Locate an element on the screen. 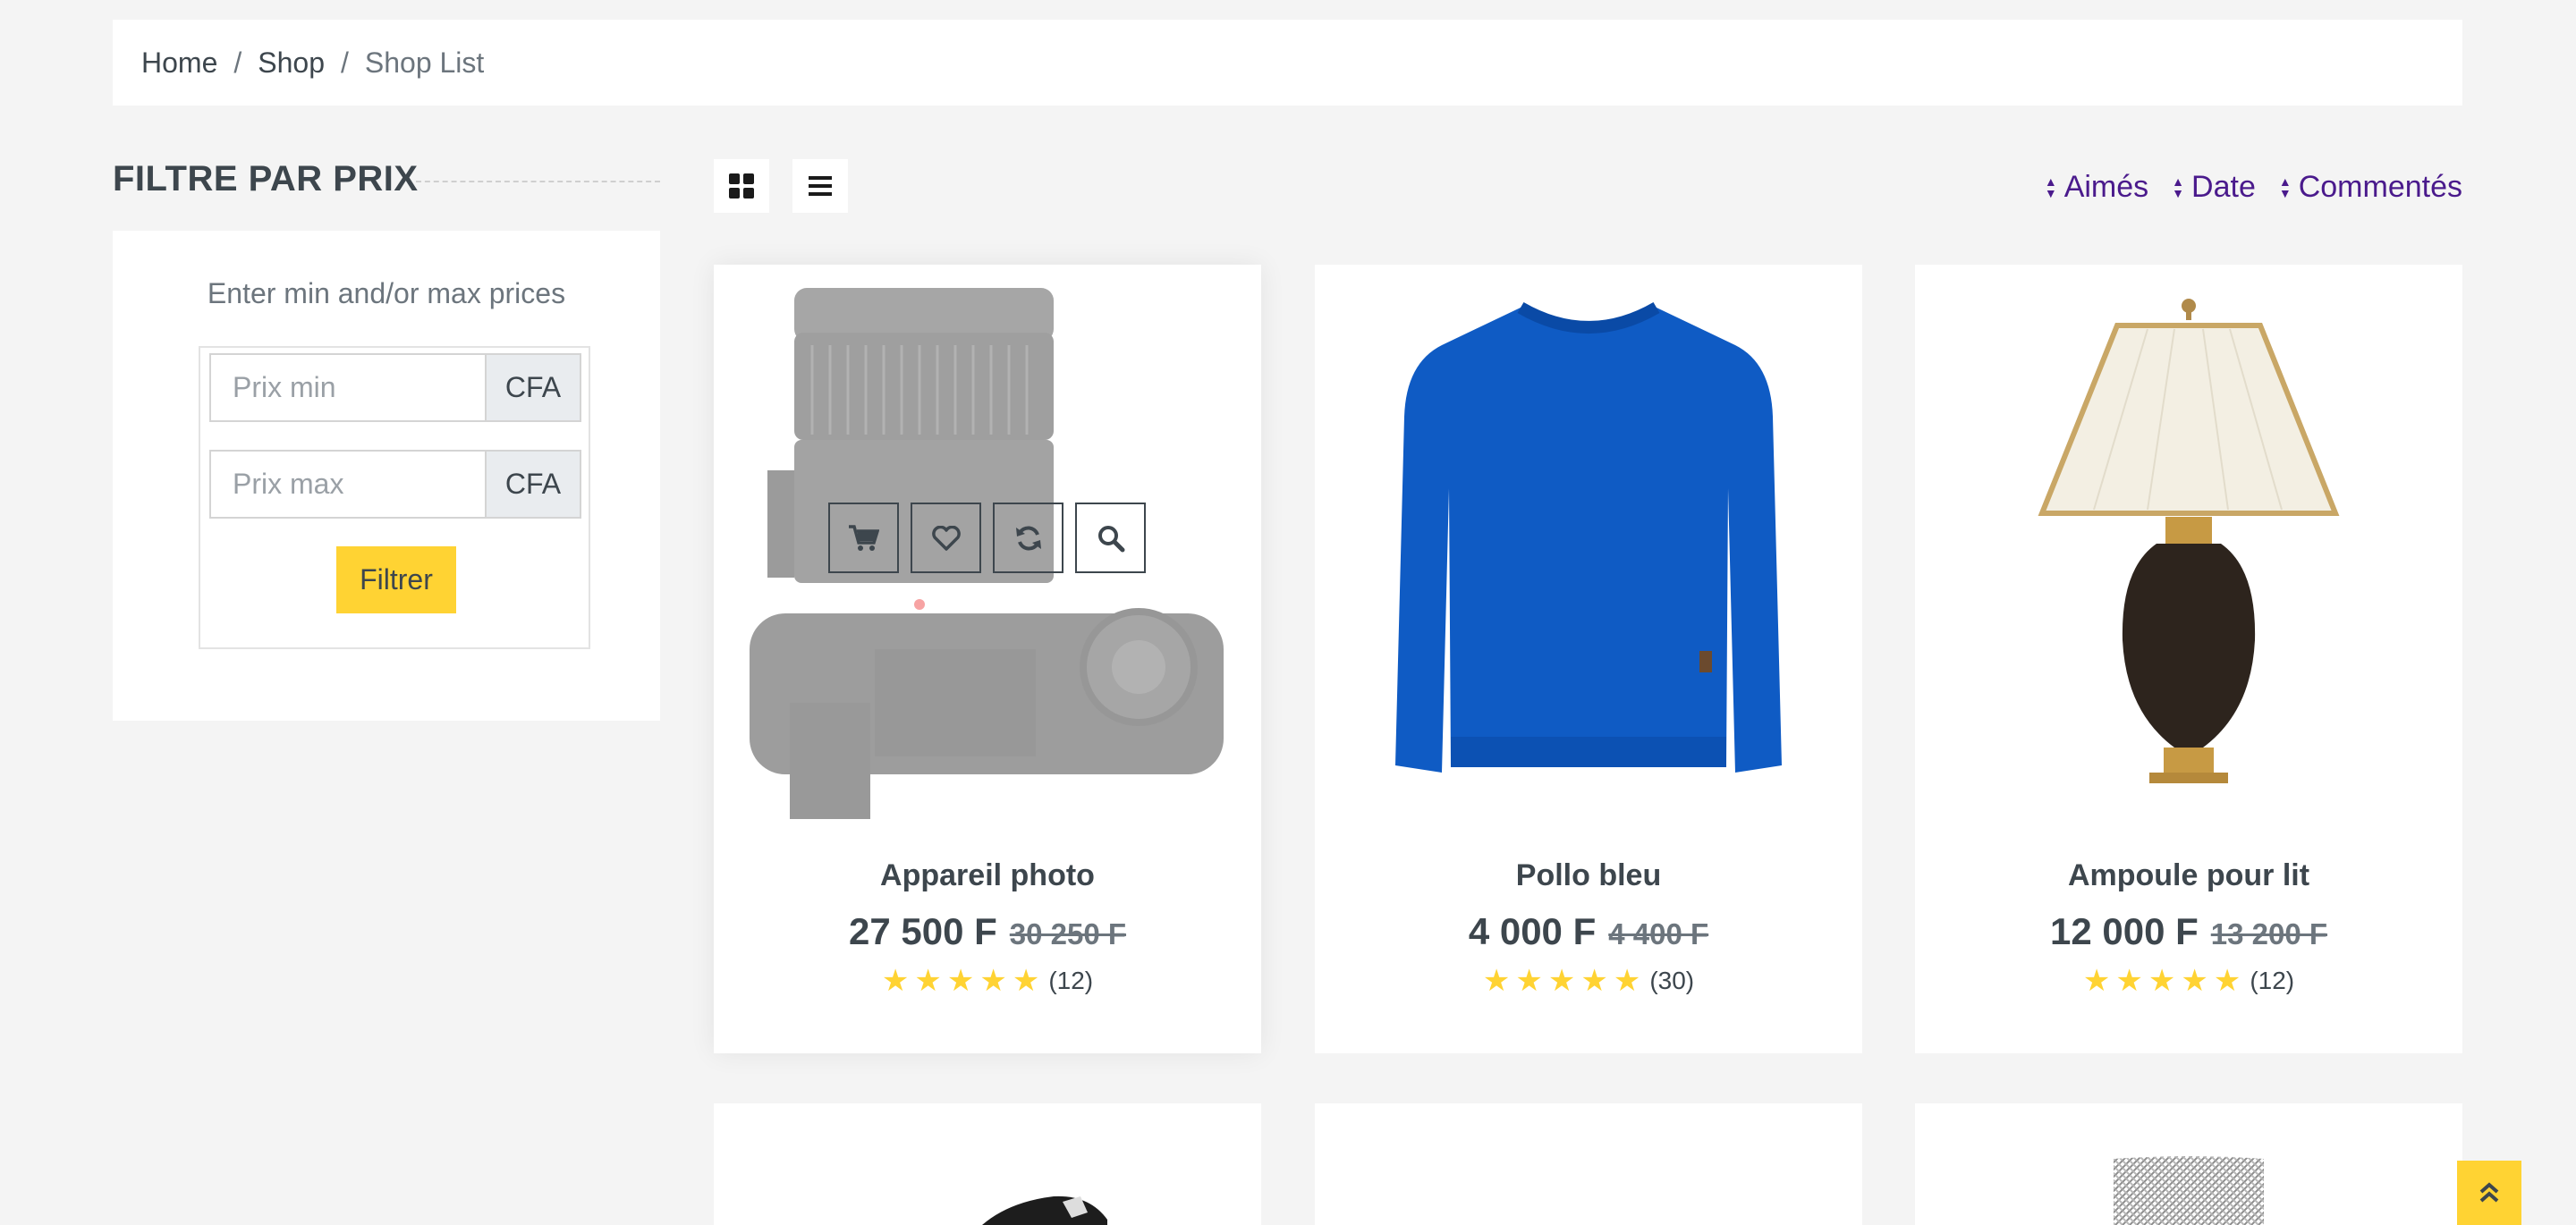 The width and height of the screenshot is (2576, 1225). max-price-row: CFA is located at coordinates (395, 484).